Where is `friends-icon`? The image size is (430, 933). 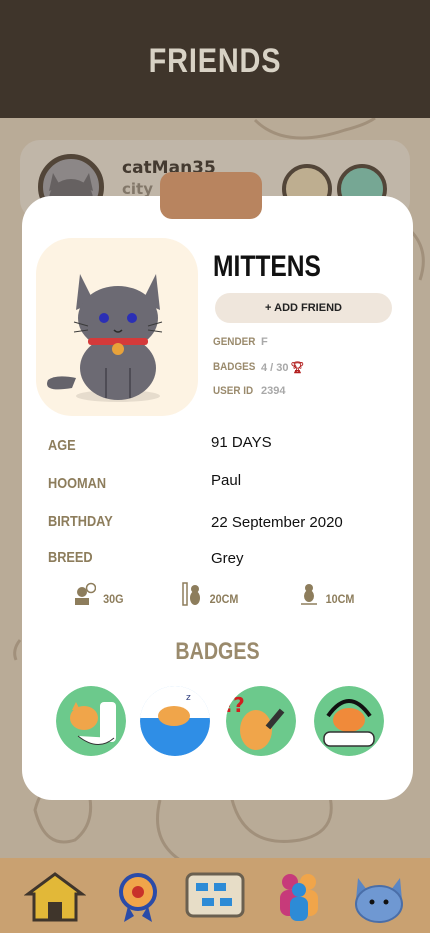
friends-icon is located at coordinates (299, 897).